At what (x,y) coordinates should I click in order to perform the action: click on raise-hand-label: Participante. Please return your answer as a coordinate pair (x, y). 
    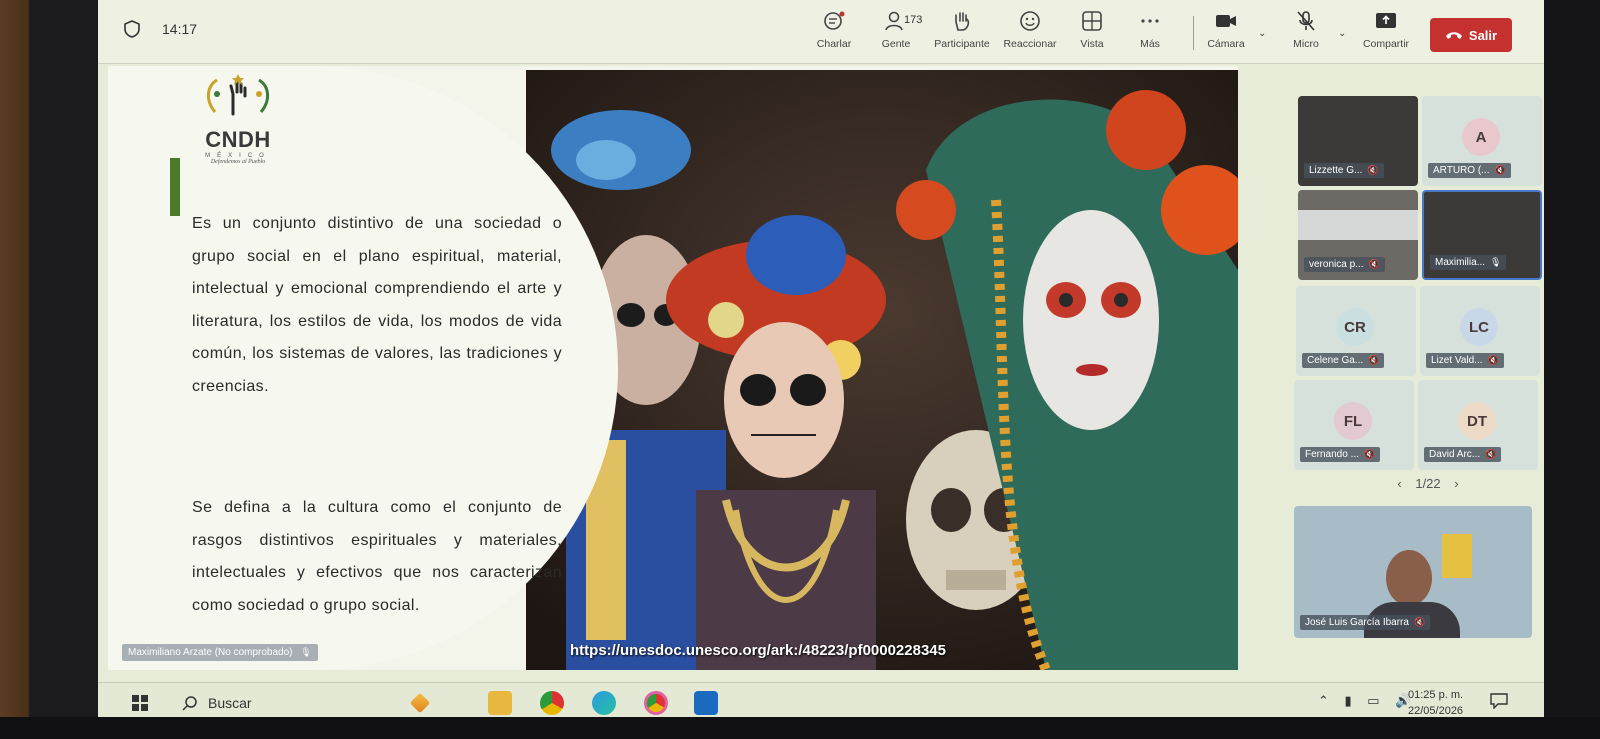
    Looking at the image, I should click on (962, 44).